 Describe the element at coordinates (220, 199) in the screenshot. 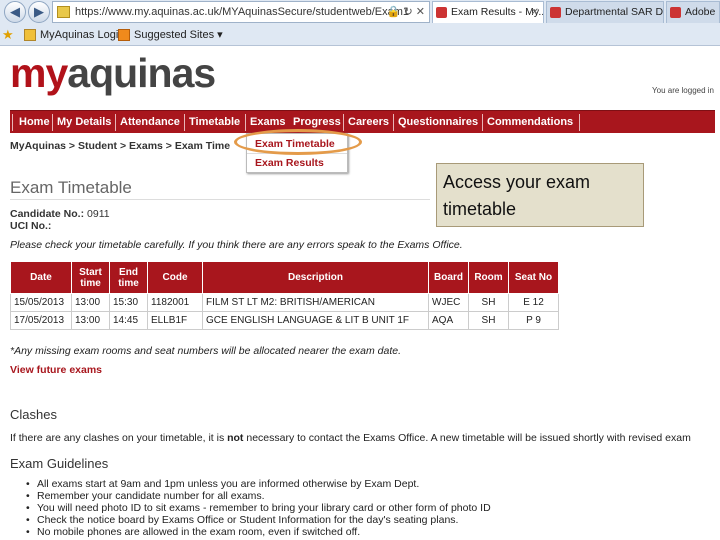

I see `divider` at that location.